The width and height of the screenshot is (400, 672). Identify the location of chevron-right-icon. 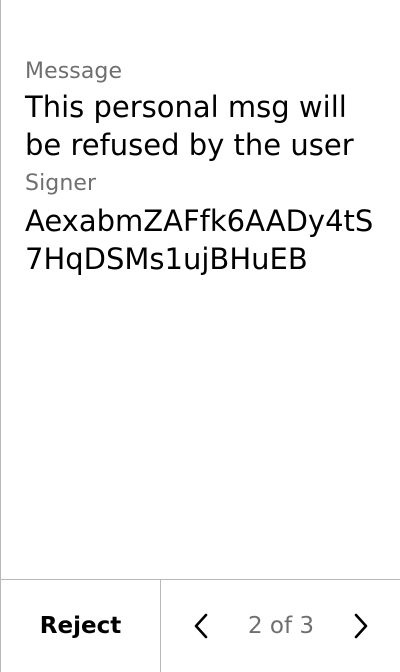
(361, 626).